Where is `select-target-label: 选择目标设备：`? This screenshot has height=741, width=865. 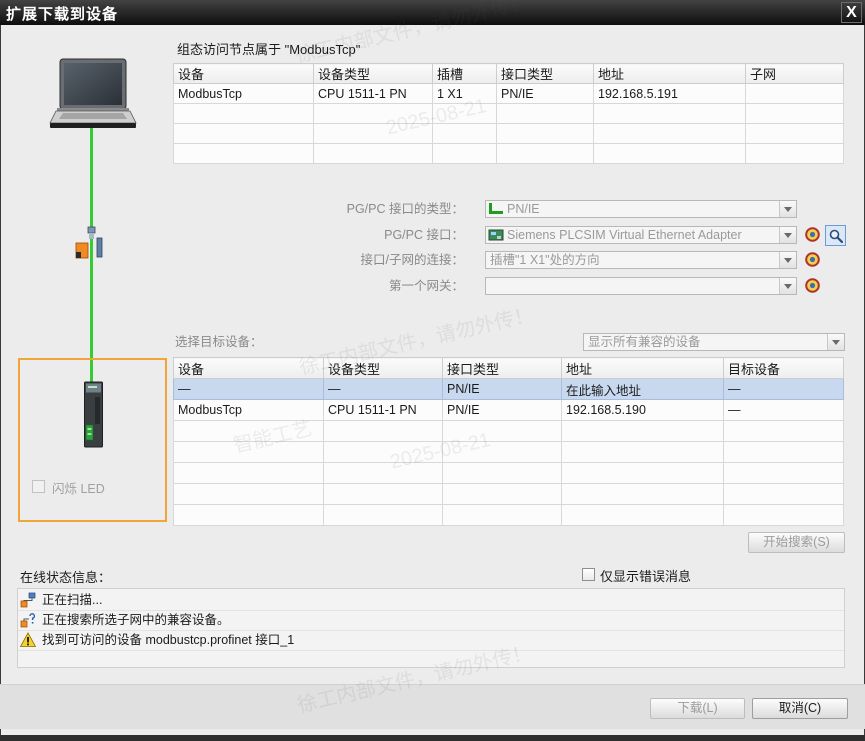
select-target-label: 选择目标设备： is located at coordinates (219, 342).